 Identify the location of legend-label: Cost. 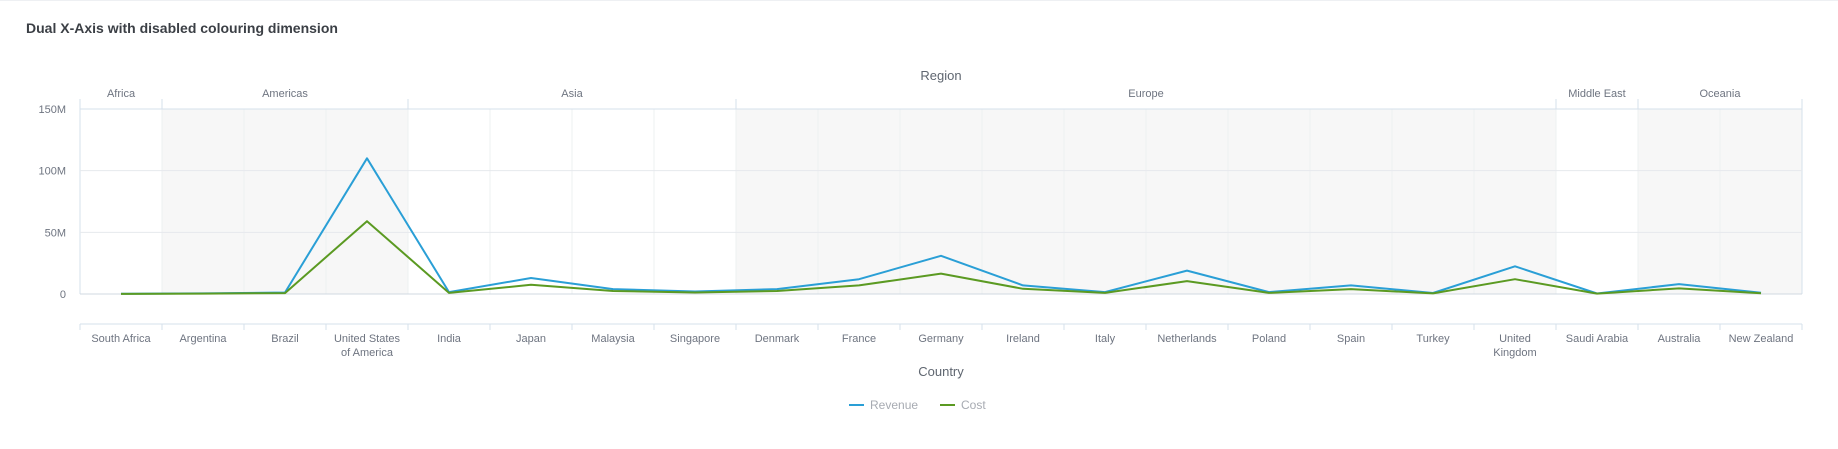
(973, 405).